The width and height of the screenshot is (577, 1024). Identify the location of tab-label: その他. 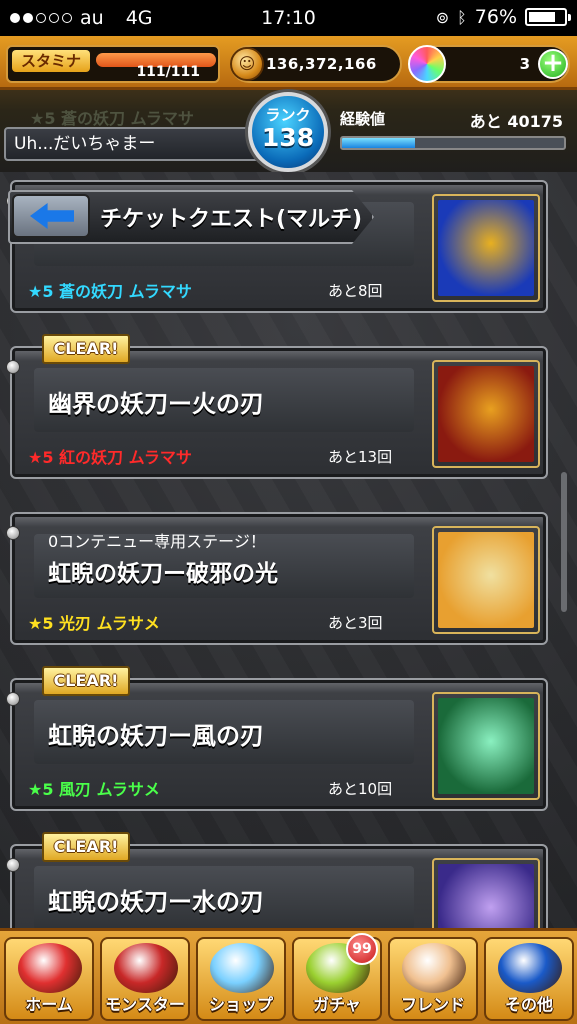
(528, 1004).